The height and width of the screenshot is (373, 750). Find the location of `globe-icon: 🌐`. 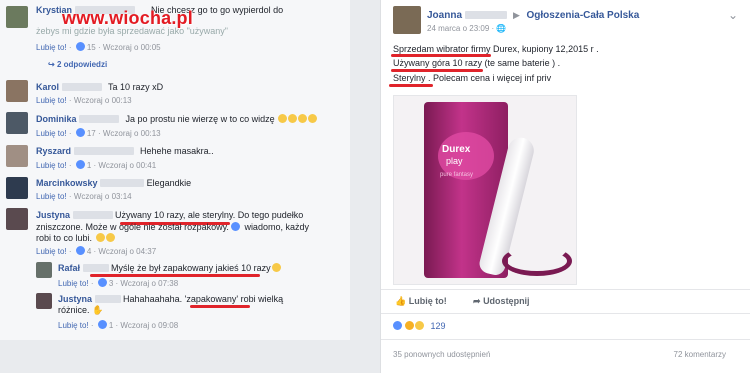

globe-icon: 🌐 is located at coordinates (501, 28).